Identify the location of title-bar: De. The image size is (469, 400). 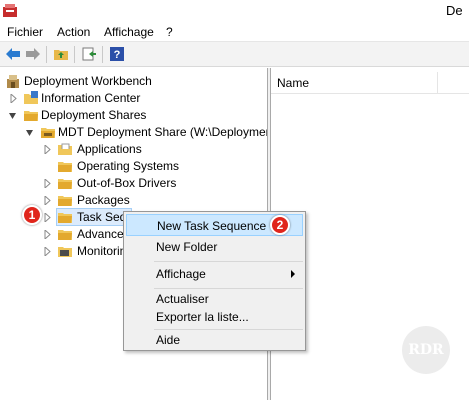
(234, 11).